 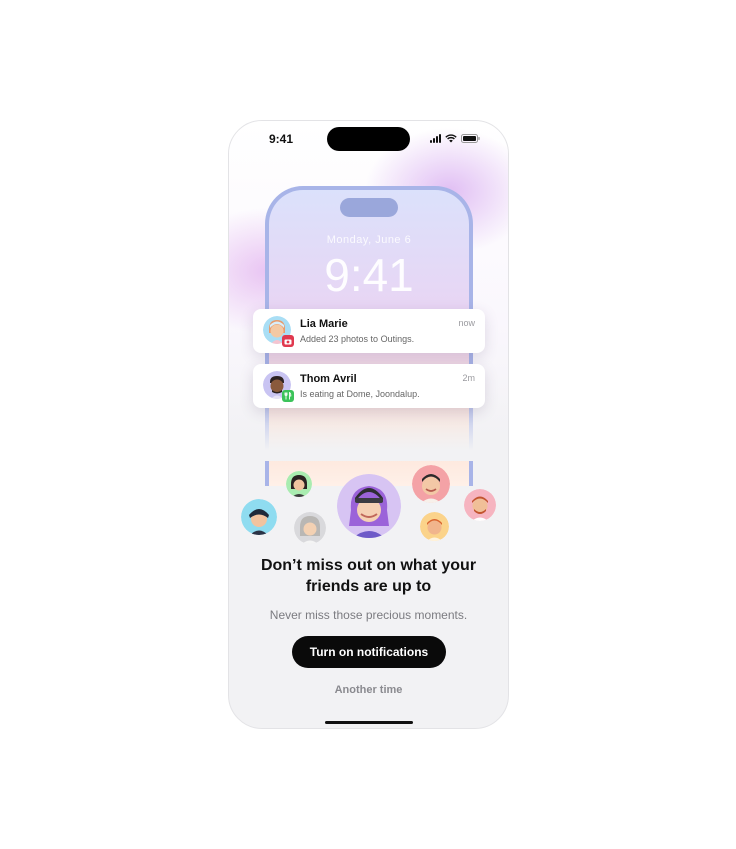 I want to click on notification-sender: Thom Avril, so click(x=328, y=379).